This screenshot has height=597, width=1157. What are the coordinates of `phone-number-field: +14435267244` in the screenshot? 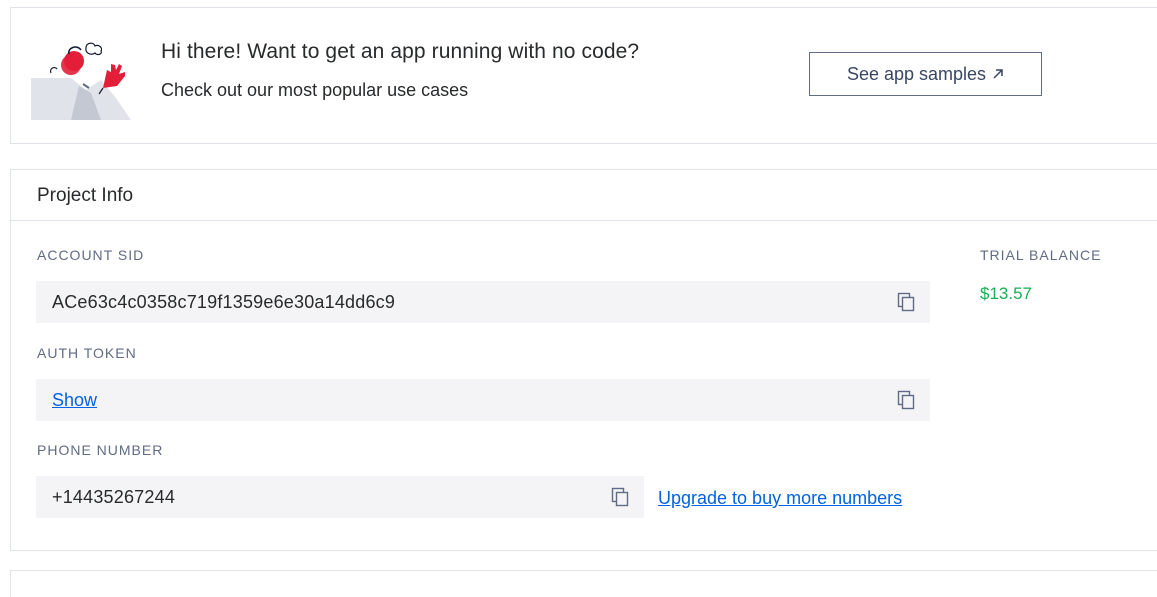 It's located at (340, 497).